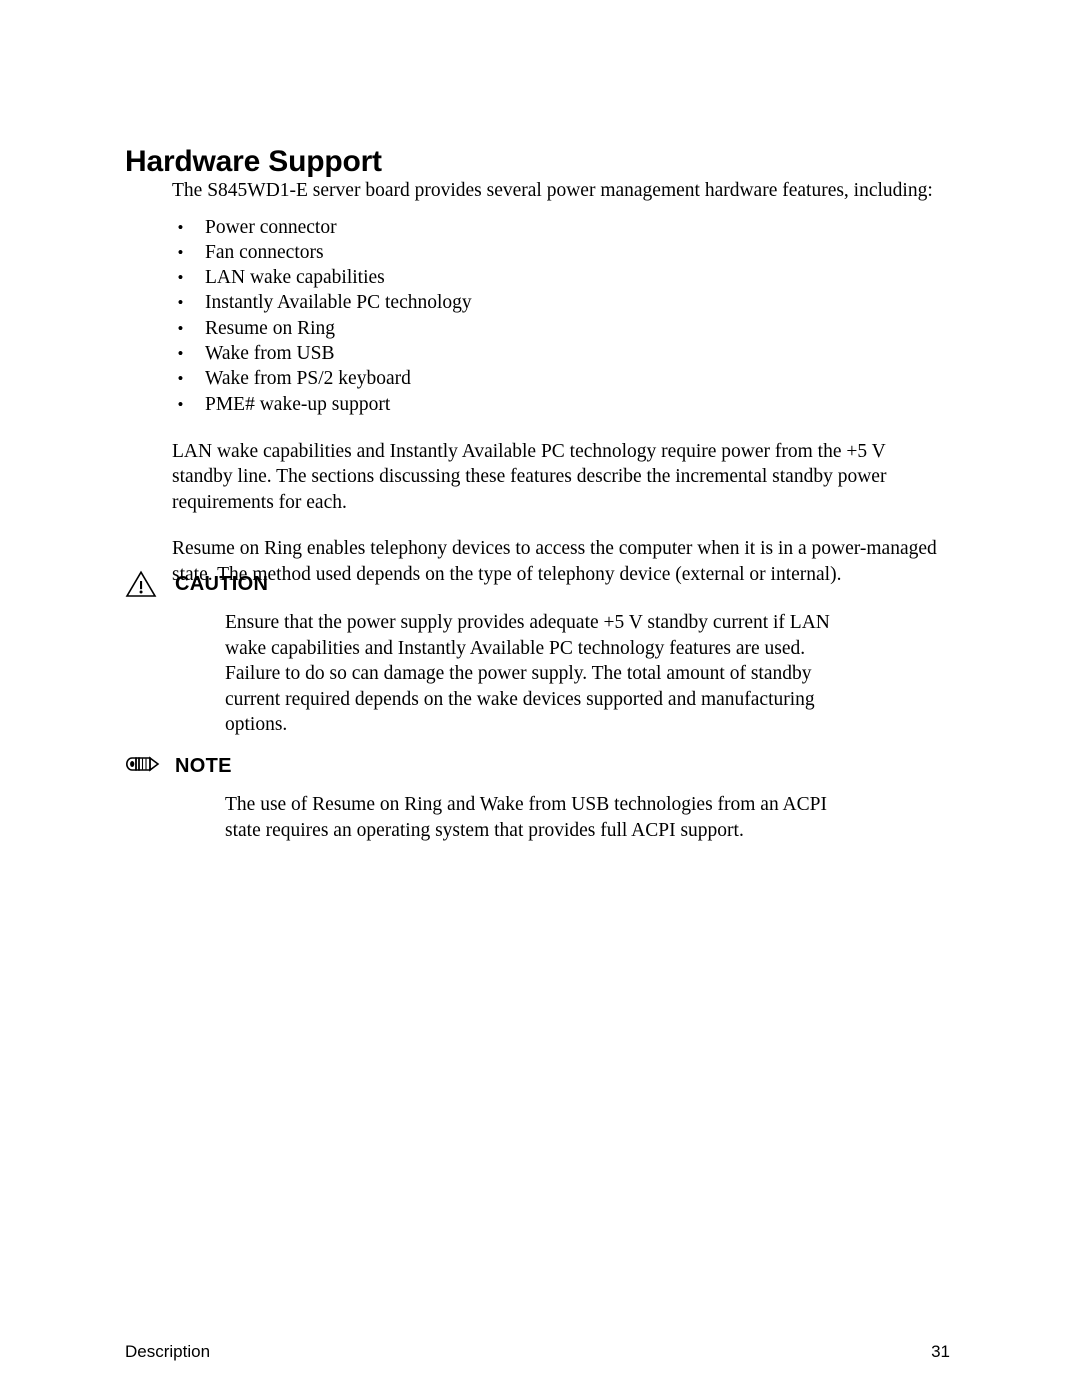 The image size is (1080, 1397). I want to click on note-label: NOTE, so click(203, 766).